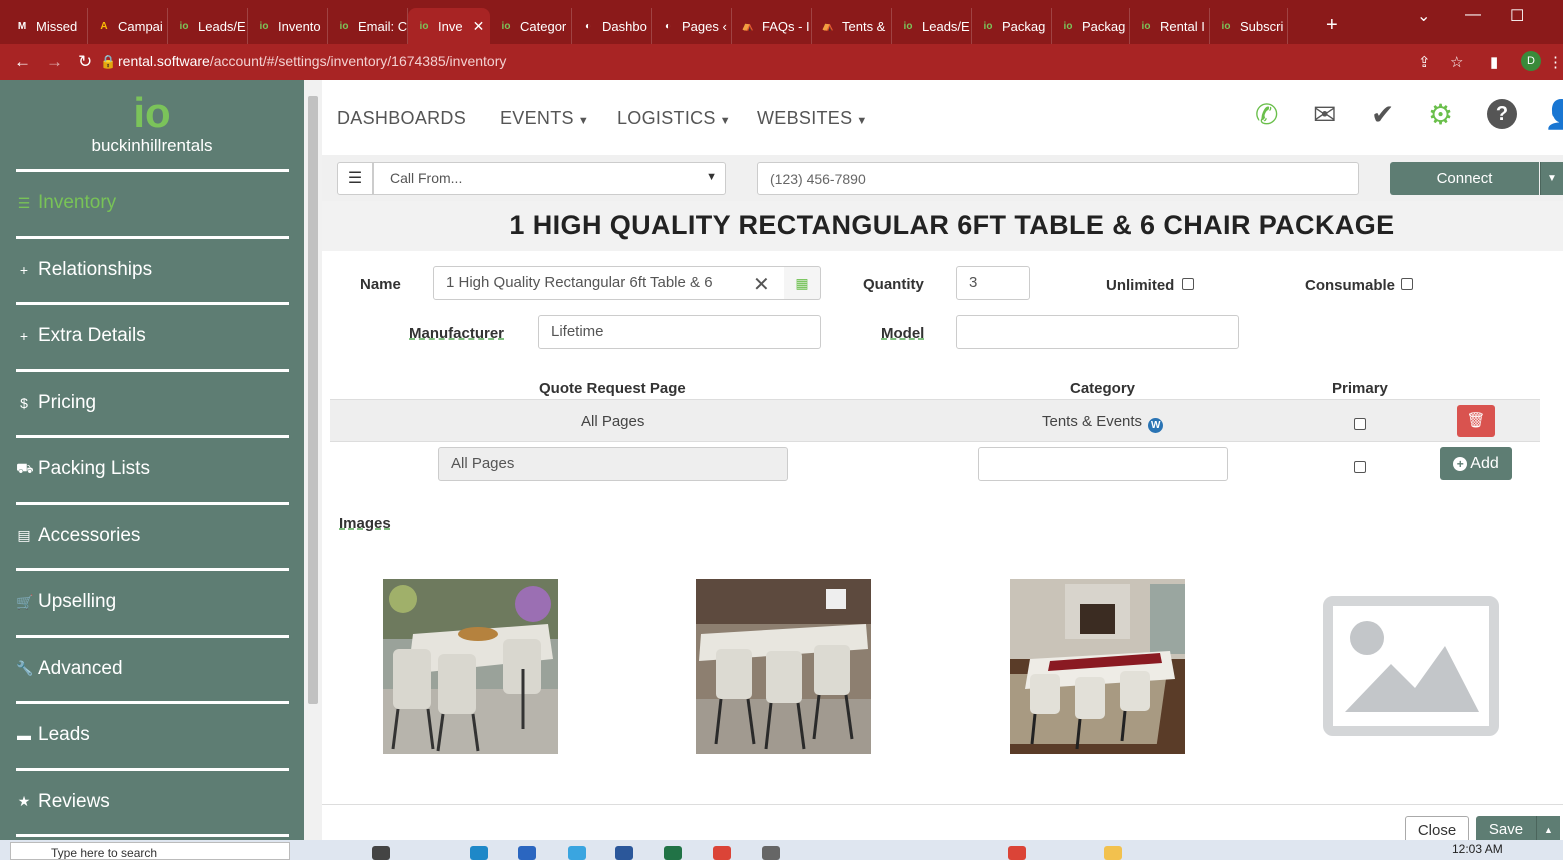 This screenshot has width=1563, height=860. I want to click on nav-logistics: LOGISTICS ▼, so click(674, 118).